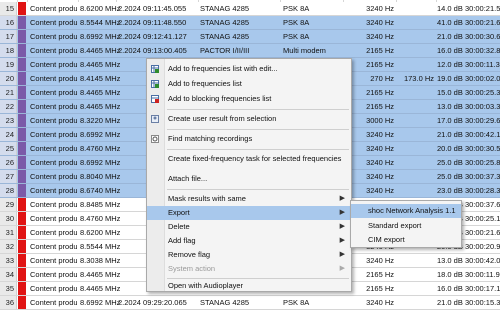 The height and width of the screenshot is (310, 500). I want to click on menu-add-to-blocking: Add to blocking frequencies list, so click(249, 99).